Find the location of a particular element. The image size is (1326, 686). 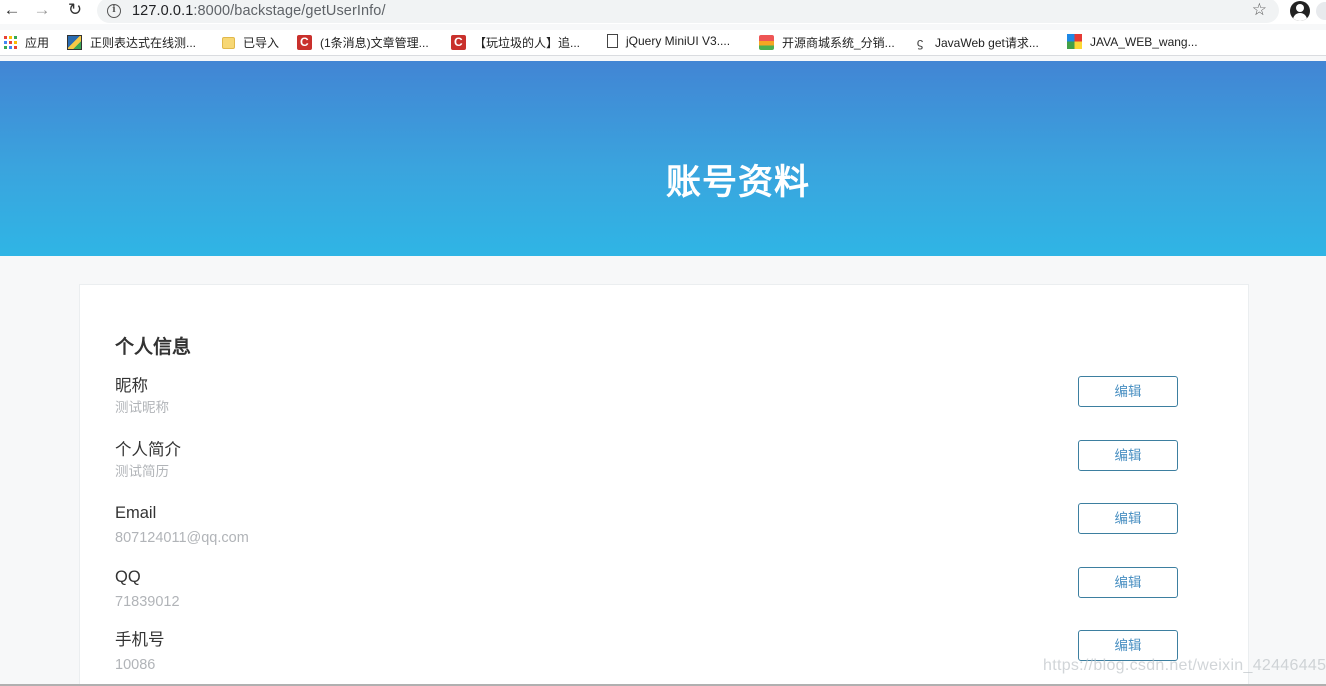

field-label: 个人简介 is located at coordinates (148, 450).